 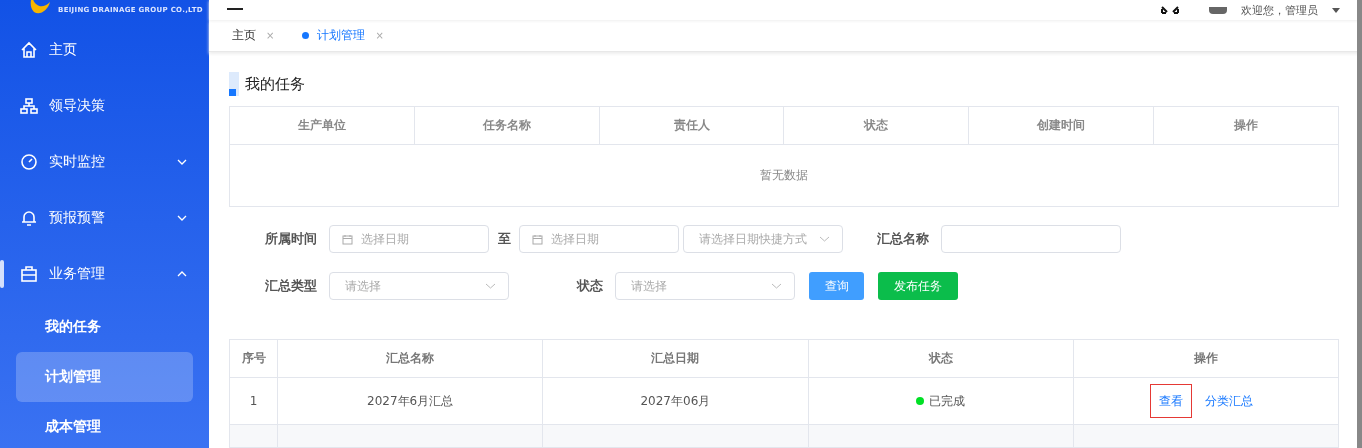 I want to click on avatar-icon, so click(x=1218, y=10).